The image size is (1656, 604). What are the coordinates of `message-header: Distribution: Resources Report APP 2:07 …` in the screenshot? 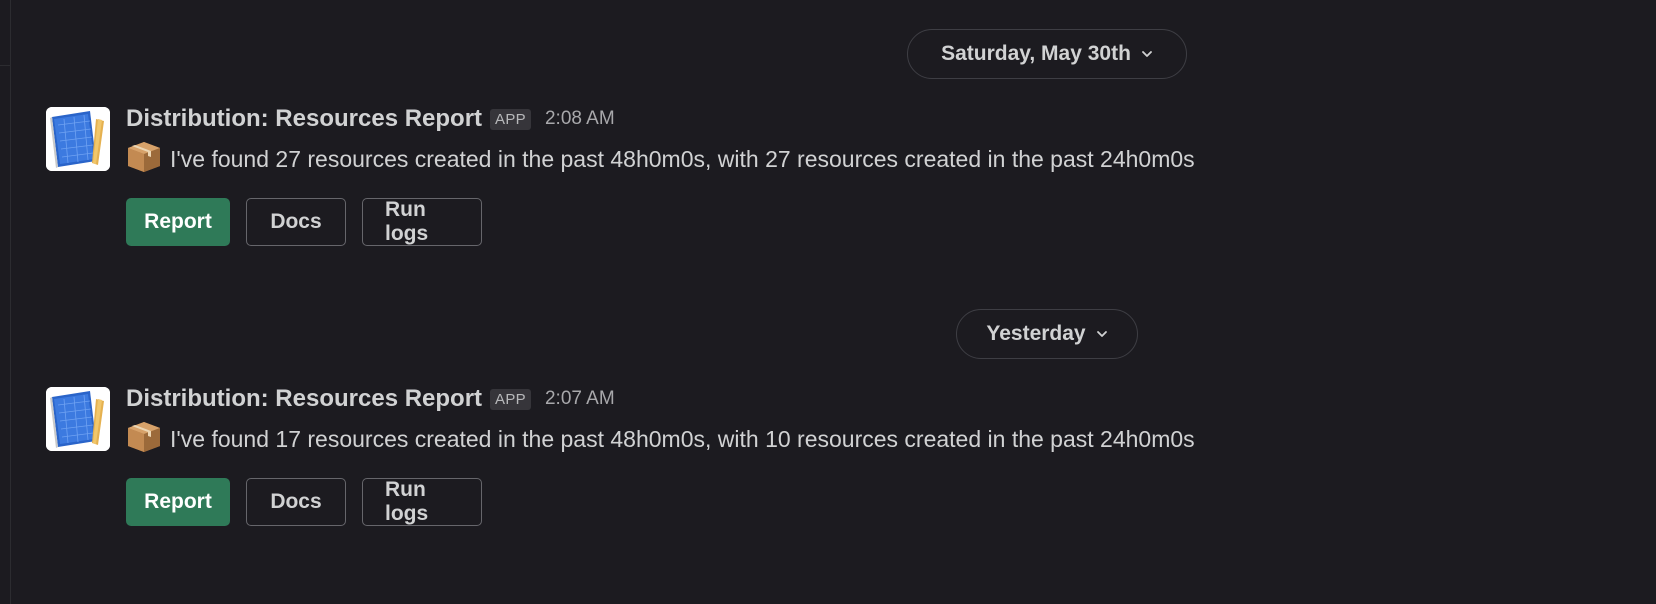 It's located at (676, 399).